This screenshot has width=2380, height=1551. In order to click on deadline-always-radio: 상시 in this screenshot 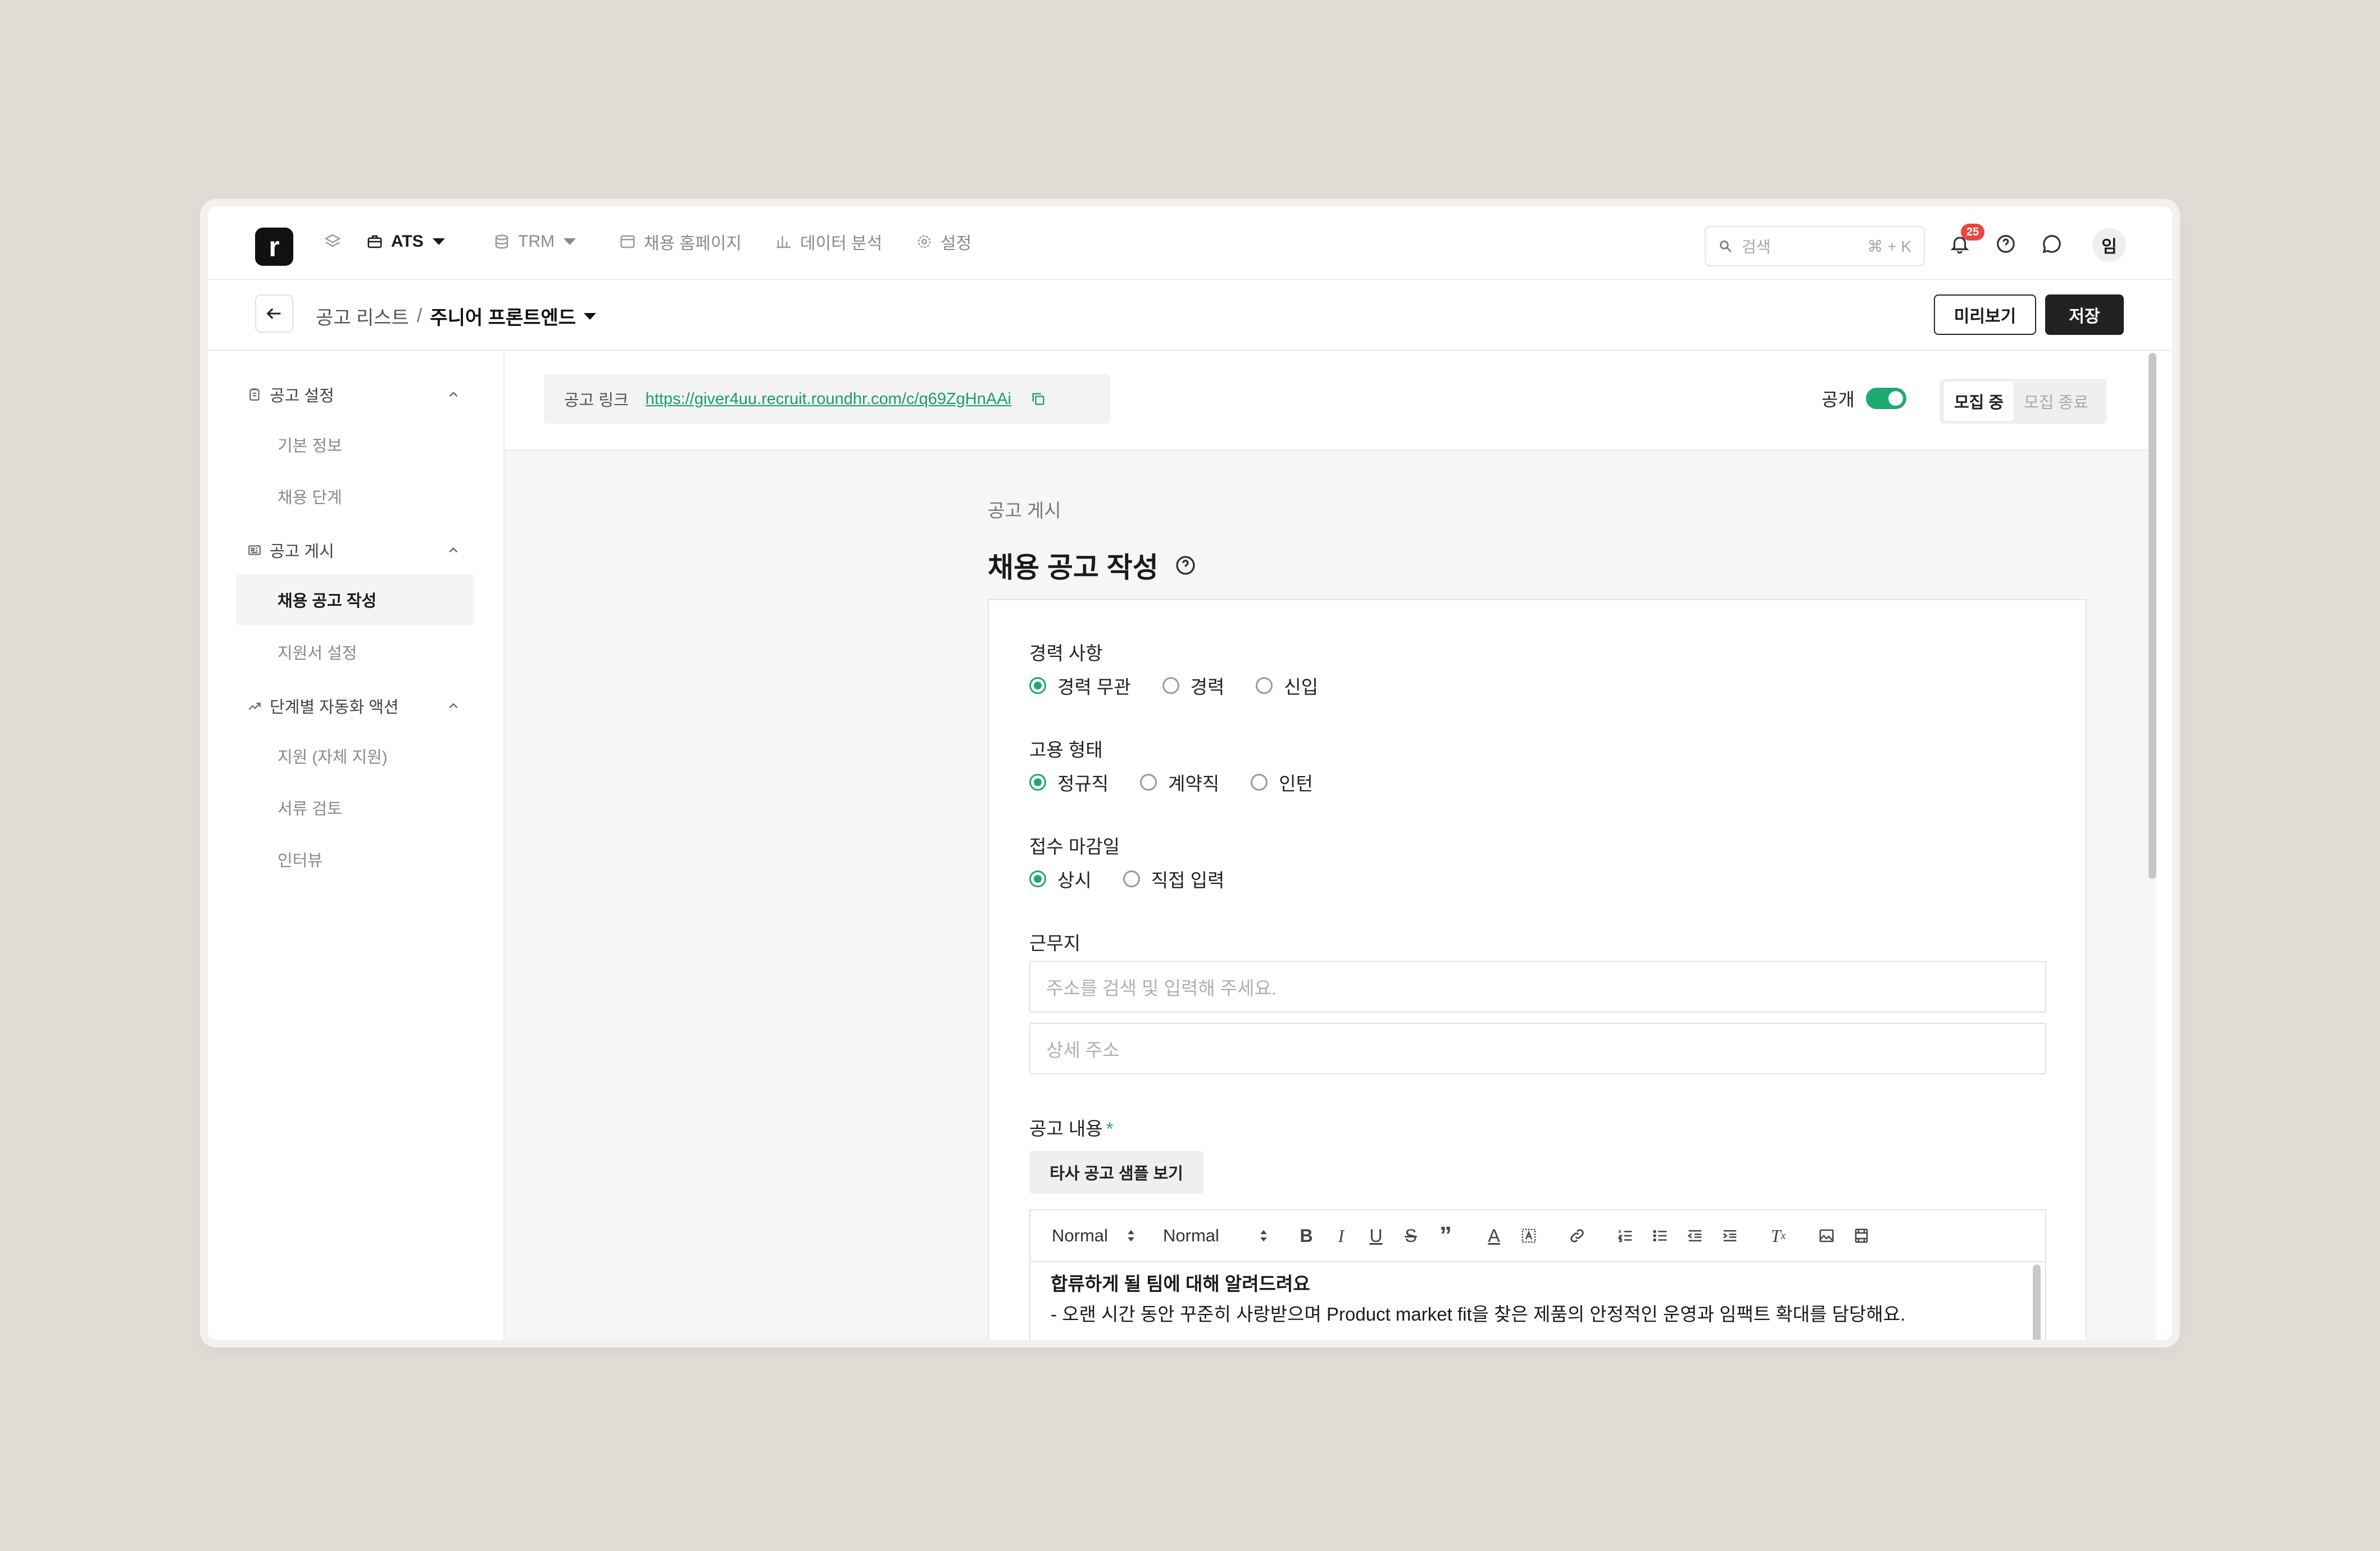, I will do `click(1060, 878)`.